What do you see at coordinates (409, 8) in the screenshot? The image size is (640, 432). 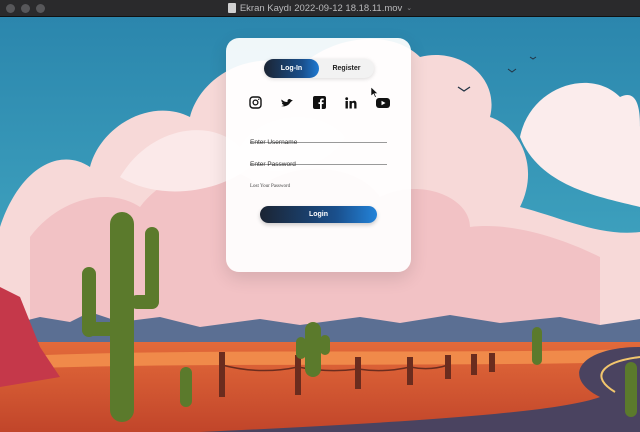 I see `chevron-down-icon: ⌄` at bounding box center [409, 8].